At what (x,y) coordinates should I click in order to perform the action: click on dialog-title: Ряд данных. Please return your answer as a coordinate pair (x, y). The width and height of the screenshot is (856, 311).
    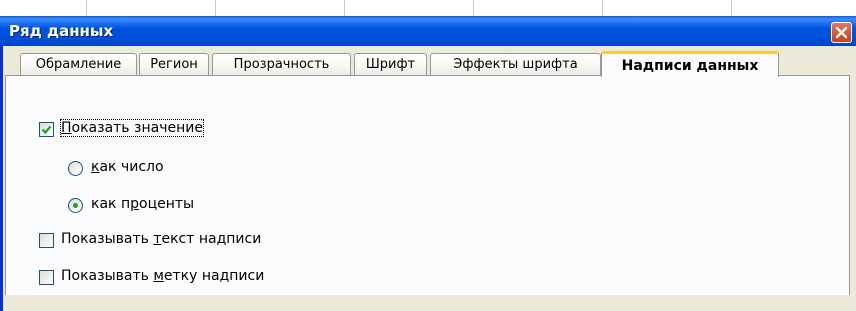
    Looking at the image, I should click on (61, 31).